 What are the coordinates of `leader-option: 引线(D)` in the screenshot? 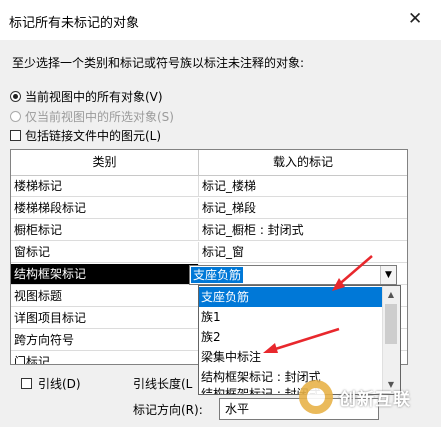 It's located at (51, 383).